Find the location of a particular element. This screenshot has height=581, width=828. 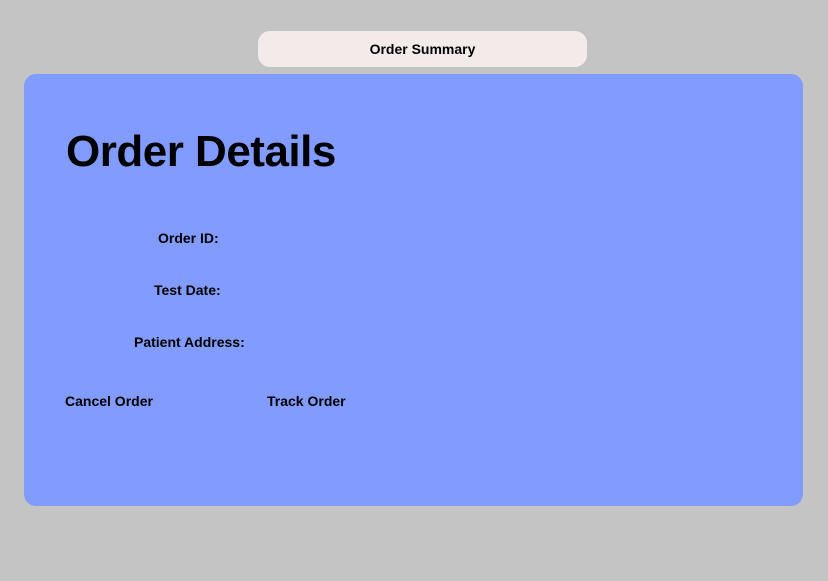

track-order-button: Track Order is located at coordinates (306, 401).